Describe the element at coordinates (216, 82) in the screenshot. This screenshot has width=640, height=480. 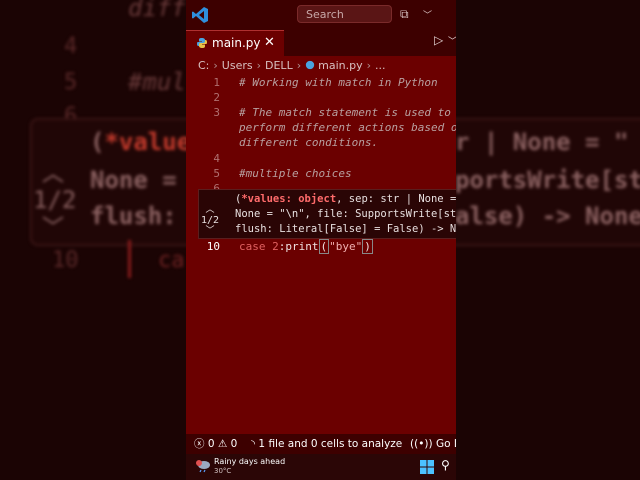
I see `line-number: 1` at that location.